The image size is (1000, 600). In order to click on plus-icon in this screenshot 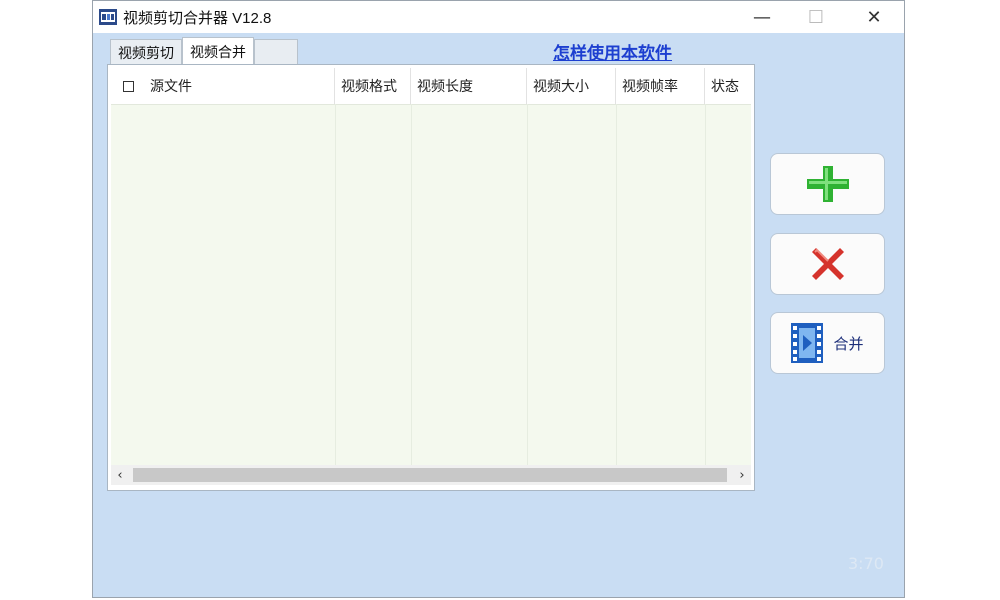, I will do `click(827, 184)`.